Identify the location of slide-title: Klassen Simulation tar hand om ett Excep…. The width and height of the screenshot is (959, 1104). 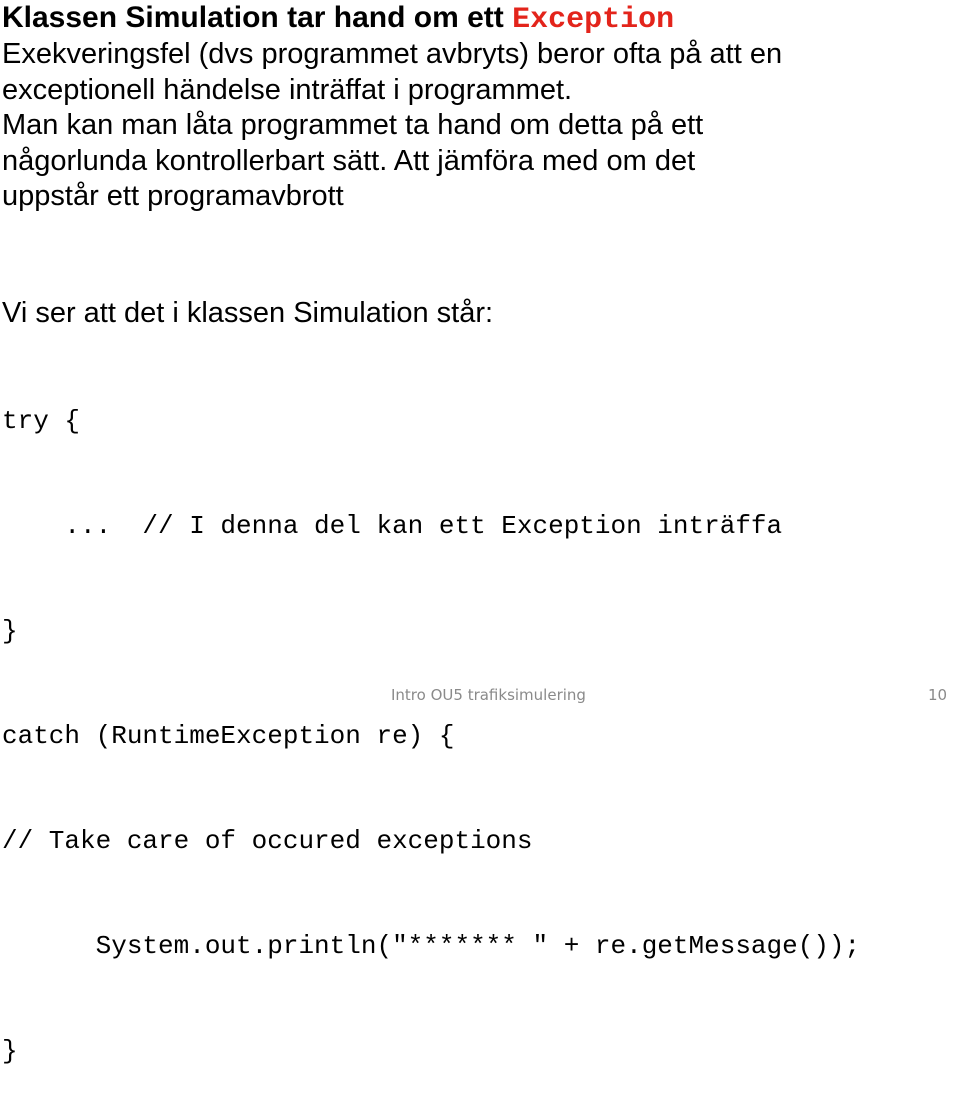
(338, 19).